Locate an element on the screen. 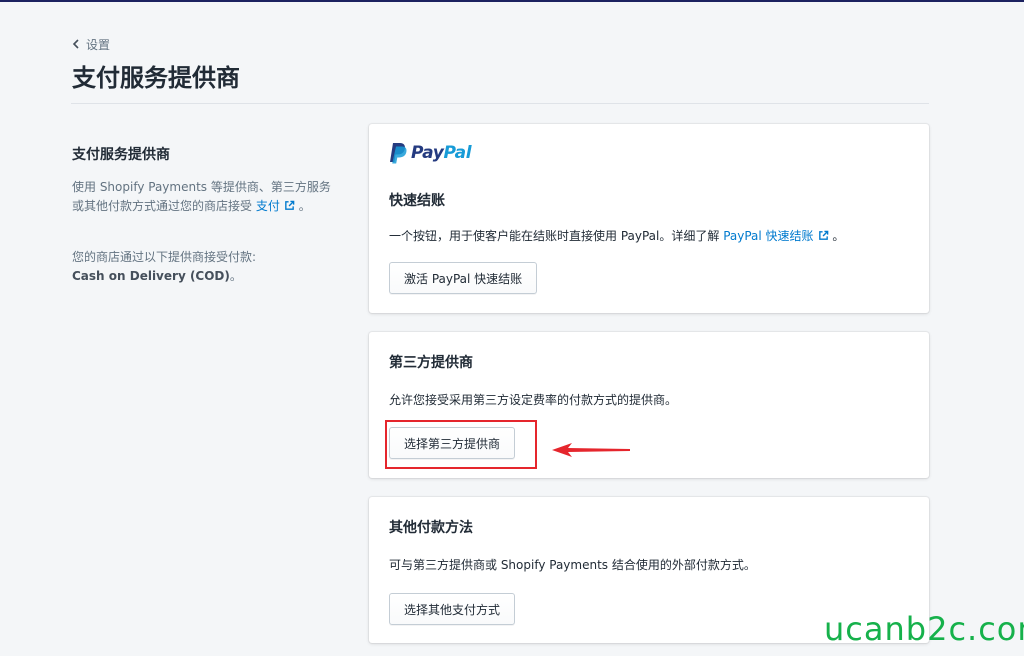 The image size is (1024, 656). accepted-provider-name: Cash on Delivery (COD) is located at coordinates (151, 276).